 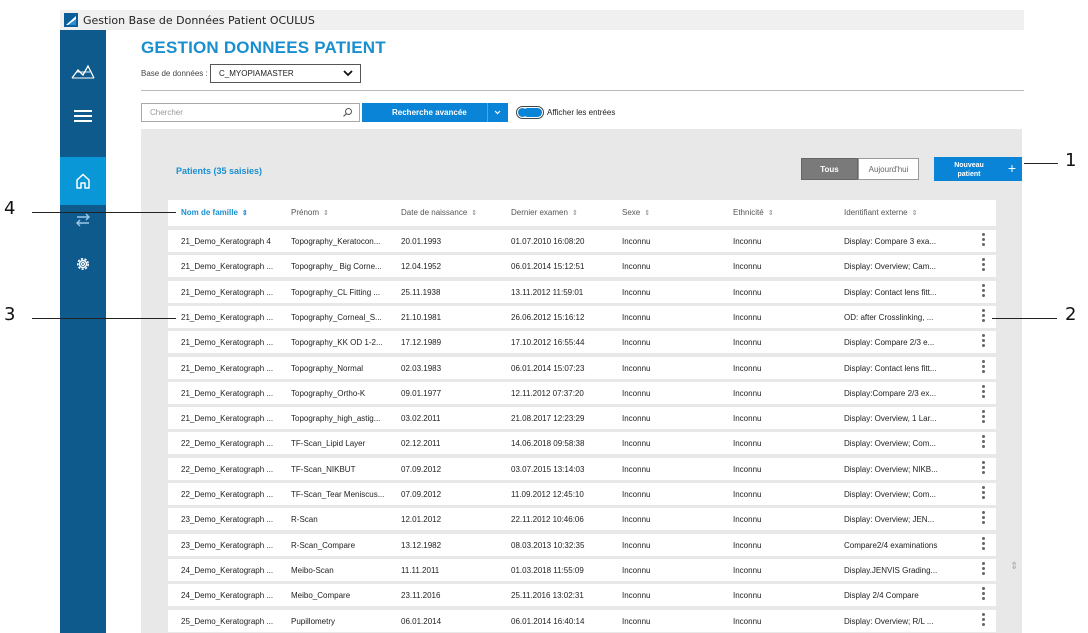 I want to click on column-header-sexe: Sexe ⇕, so click(x=636, y=212).